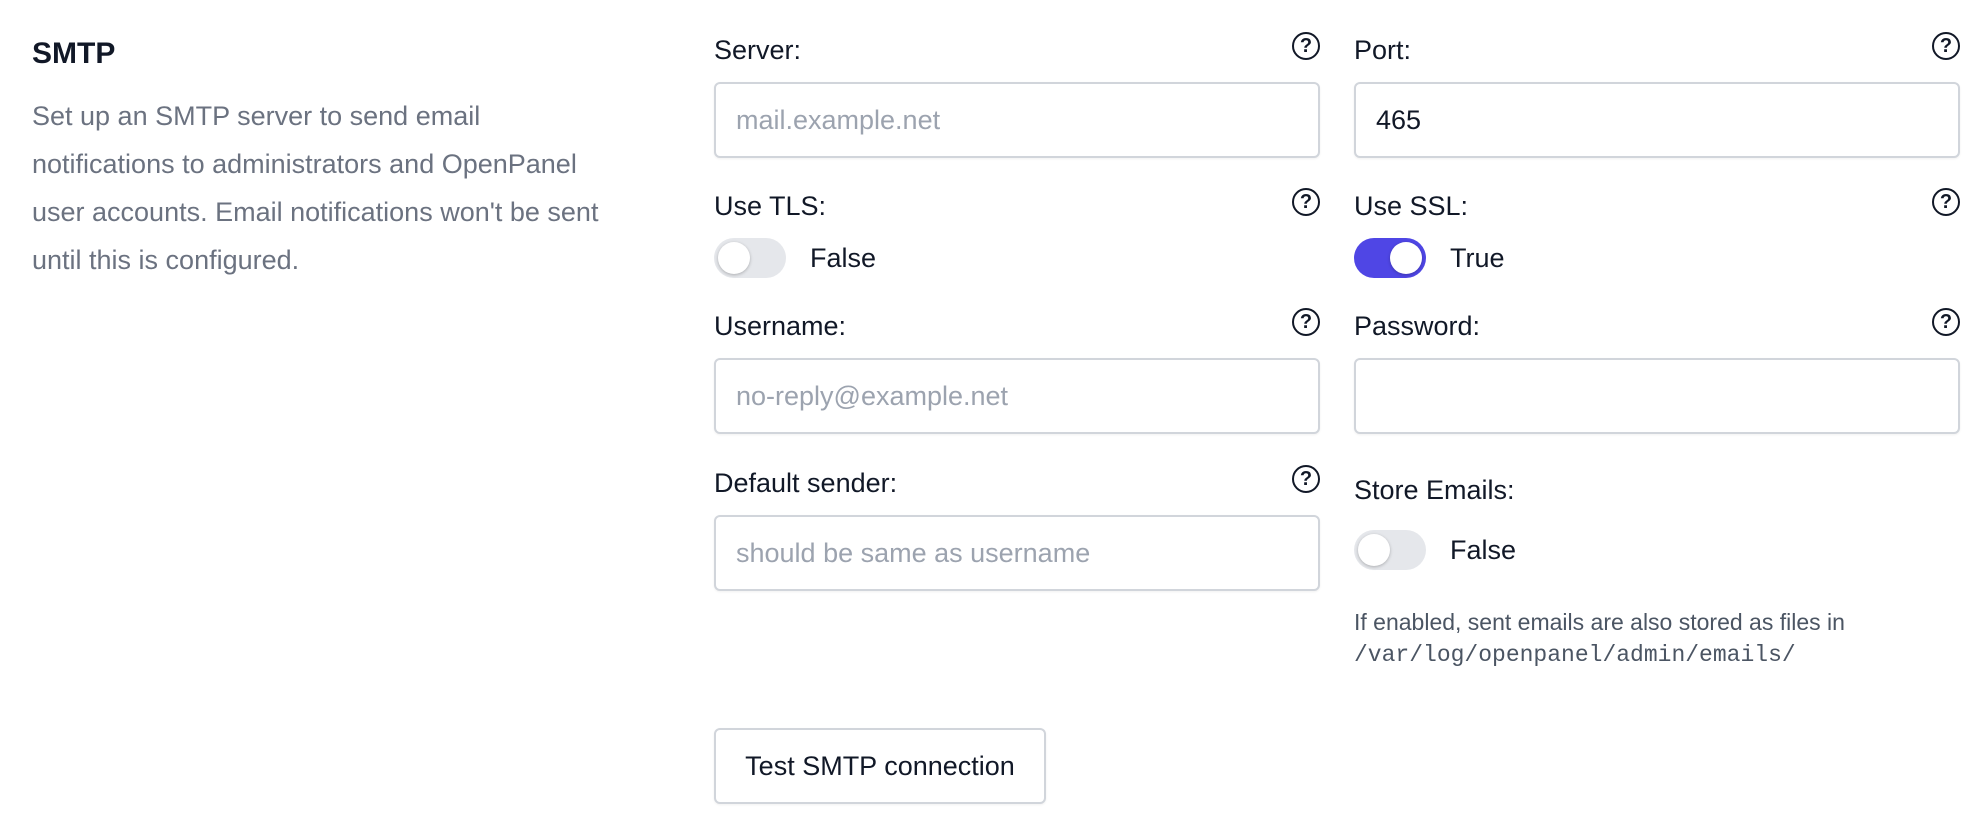  What do you see at coordinates (1383, 50) in the screenshot?
I see `port-label: Port:` at bounding box center [1383, 50].